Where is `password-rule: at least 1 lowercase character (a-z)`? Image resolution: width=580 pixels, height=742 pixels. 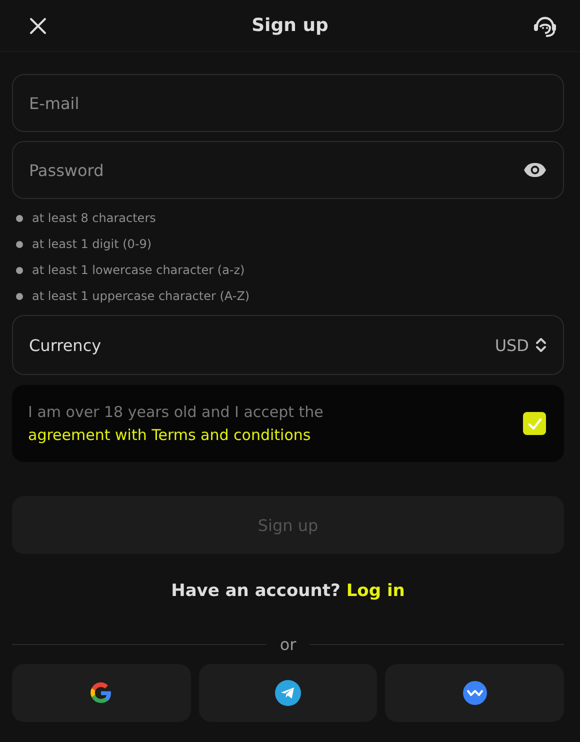
password-rule: at least 1 lowercase character (a-z) is located at coordinates (138, 270).